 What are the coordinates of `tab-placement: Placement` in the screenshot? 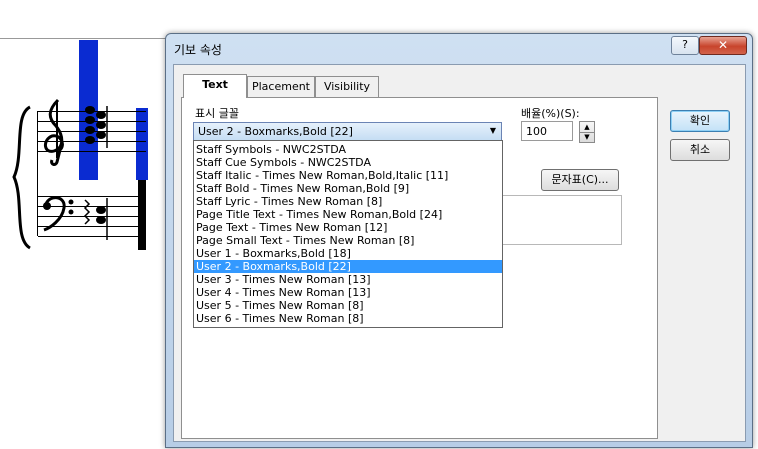 It's located at (281, 86).